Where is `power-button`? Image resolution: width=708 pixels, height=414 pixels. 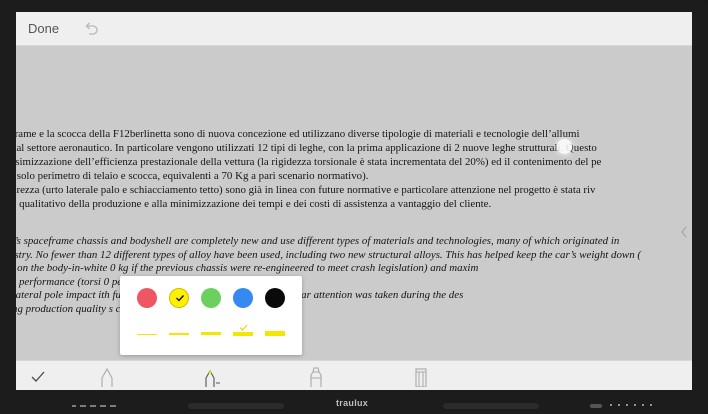
power-button is located at coordinates (596, 406).